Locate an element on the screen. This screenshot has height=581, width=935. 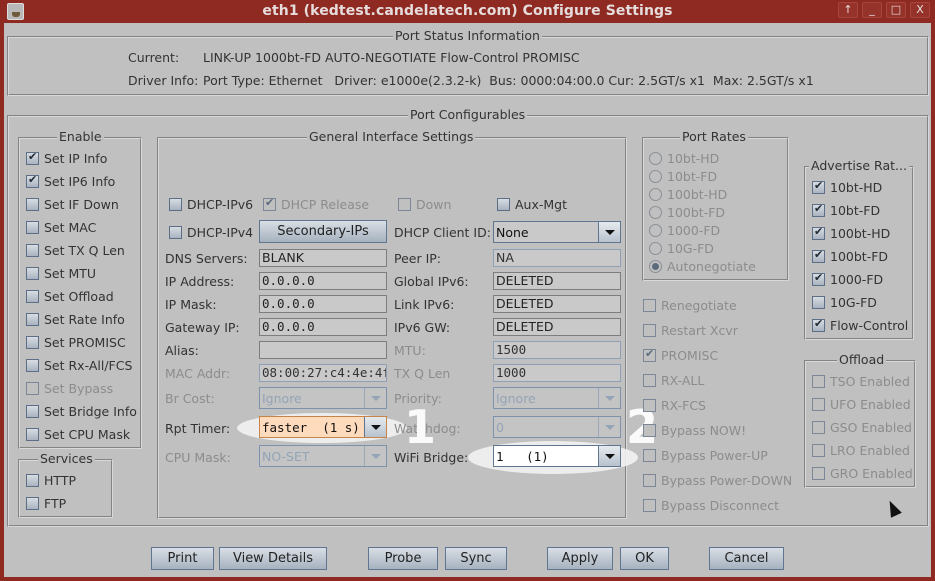
watchdog-value: 0 is located at coordinates (500, 427).